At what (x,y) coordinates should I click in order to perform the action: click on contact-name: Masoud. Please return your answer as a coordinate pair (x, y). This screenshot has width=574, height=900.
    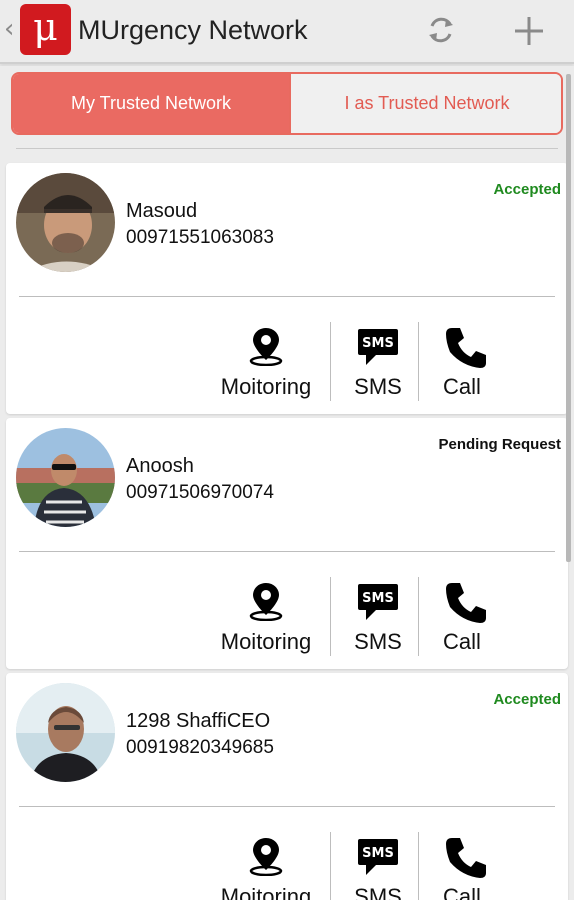
    Looking at the image, I should click on (162, 211).